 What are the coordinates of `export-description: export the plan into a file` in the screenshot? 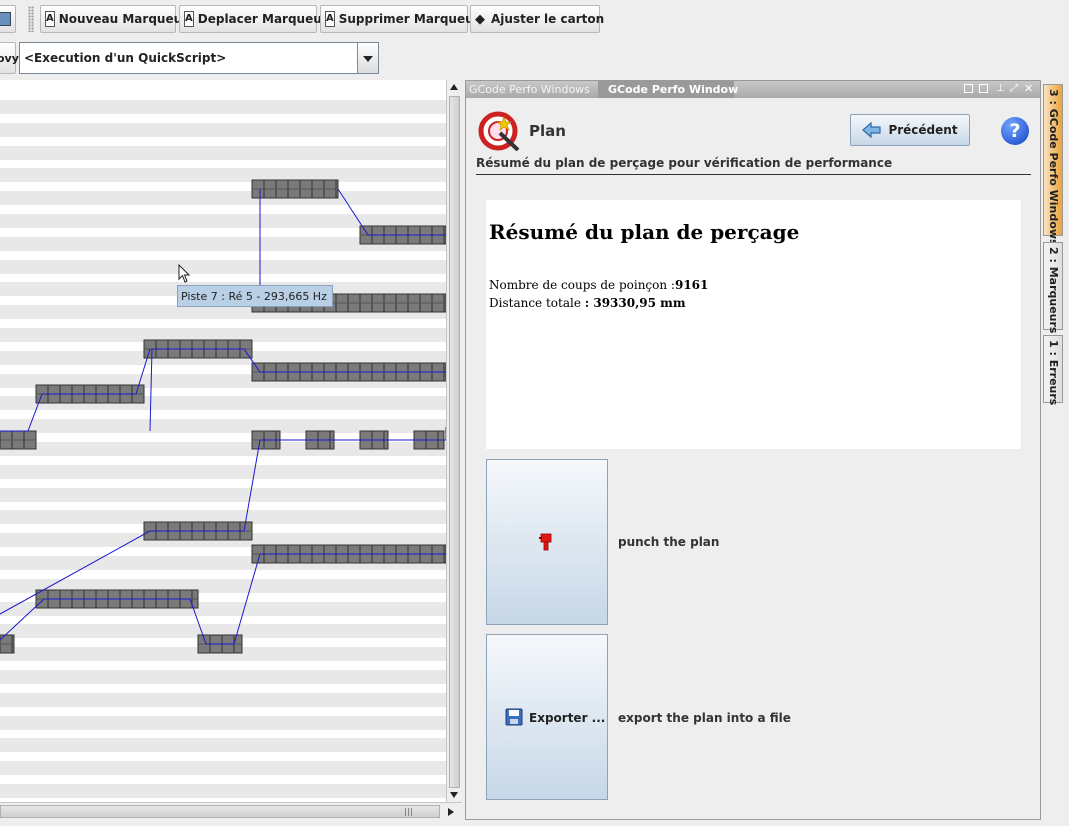 It's located at (704, 718).